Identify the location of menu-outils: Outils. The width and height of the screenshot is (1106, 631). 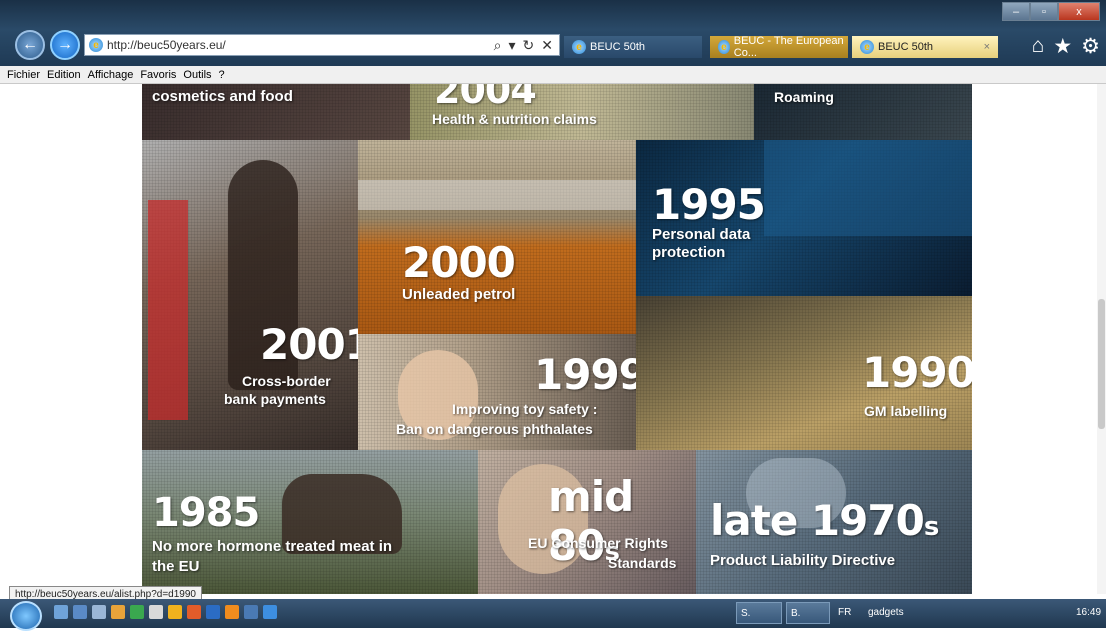
(197, 75).